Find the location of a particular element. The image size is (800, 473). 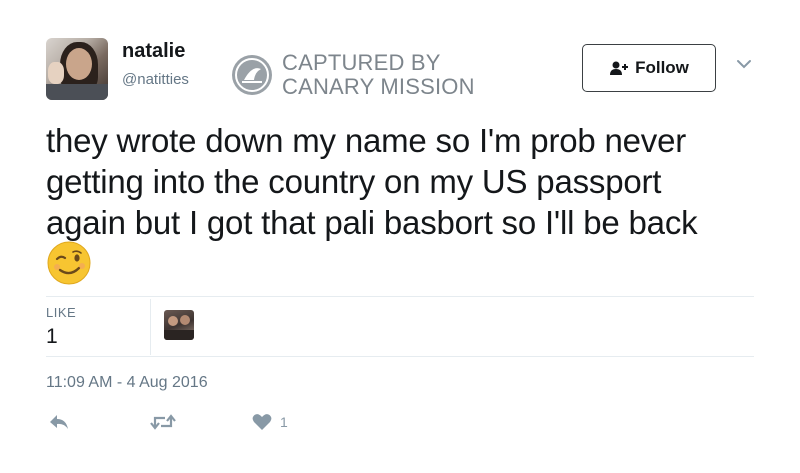

like-count: 1 is located at coordinates (284, 422).